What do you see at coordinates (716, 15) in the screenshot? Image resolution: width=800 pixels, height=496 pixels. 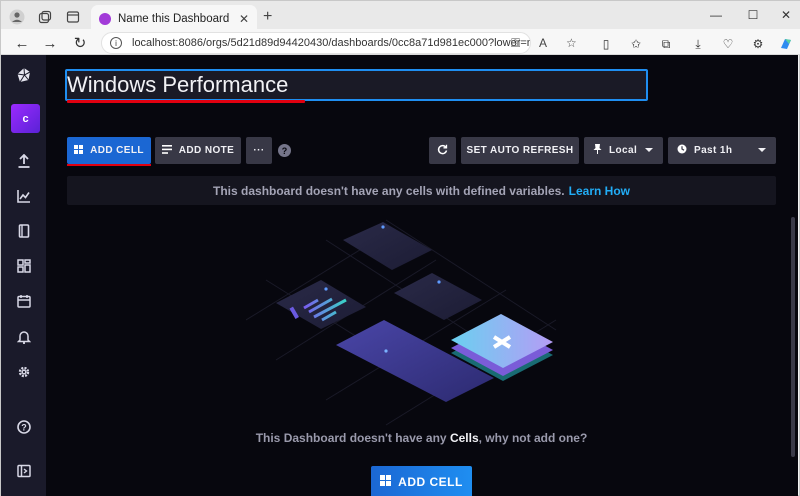 I see `minimize-icon: —` at bounding box center [716, 15].